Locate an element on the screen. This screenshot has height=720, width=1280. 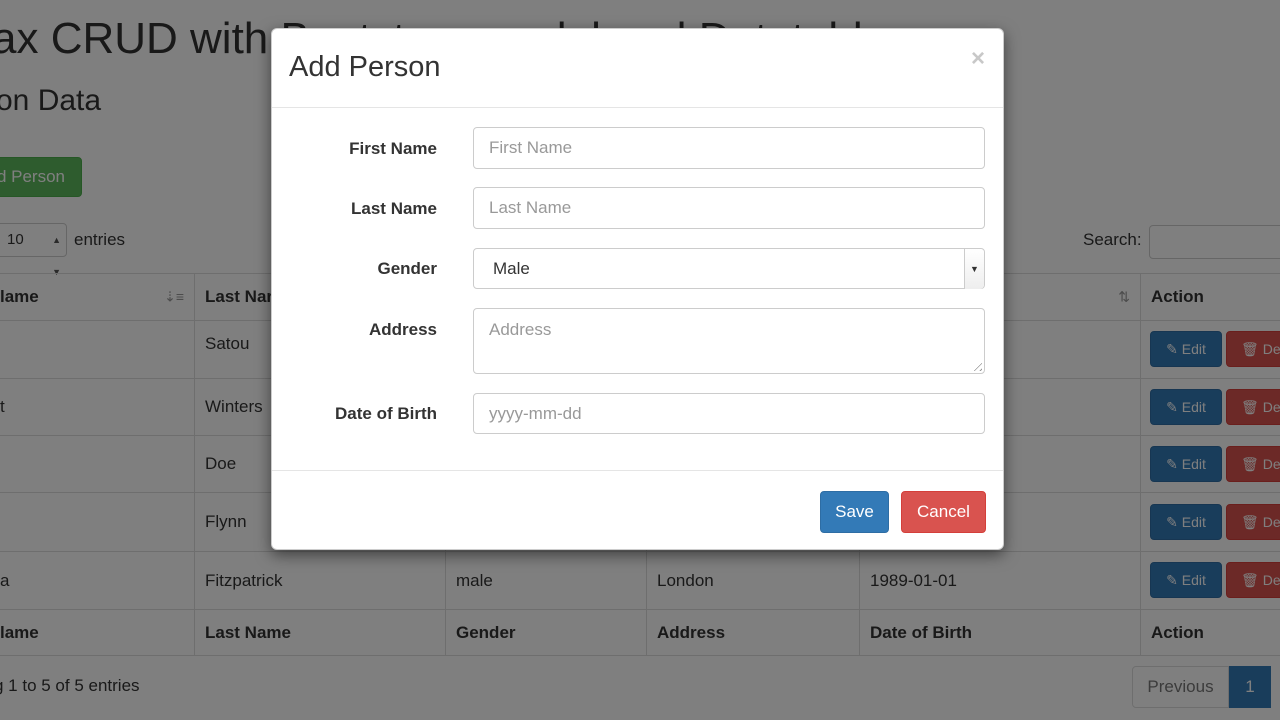
modal-title: Add Person is located at coordinates (365, 67).